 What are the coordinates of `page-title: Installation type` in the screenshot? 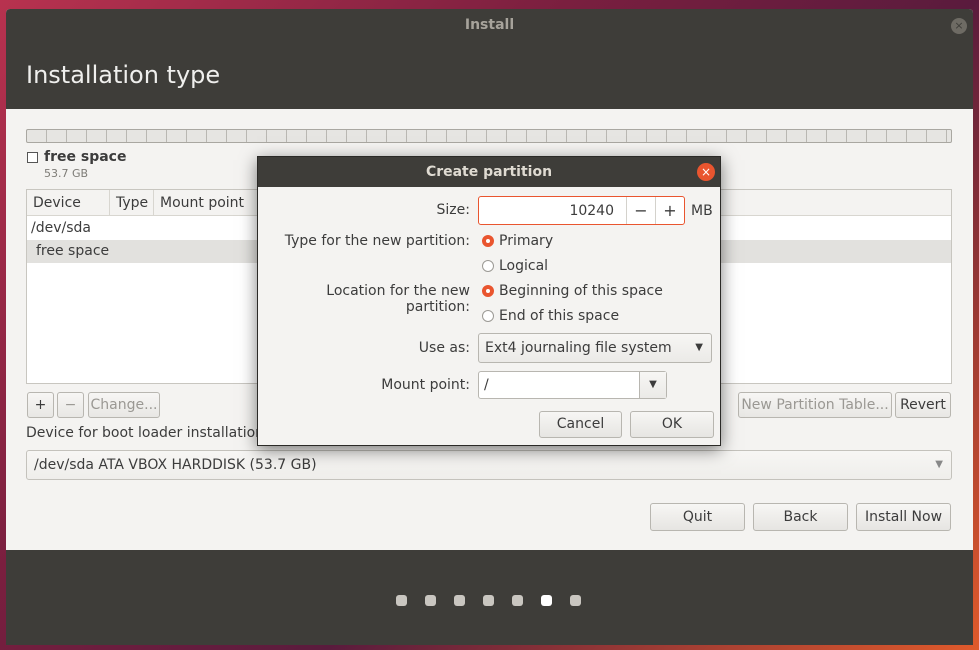 It's located at (123, 75).